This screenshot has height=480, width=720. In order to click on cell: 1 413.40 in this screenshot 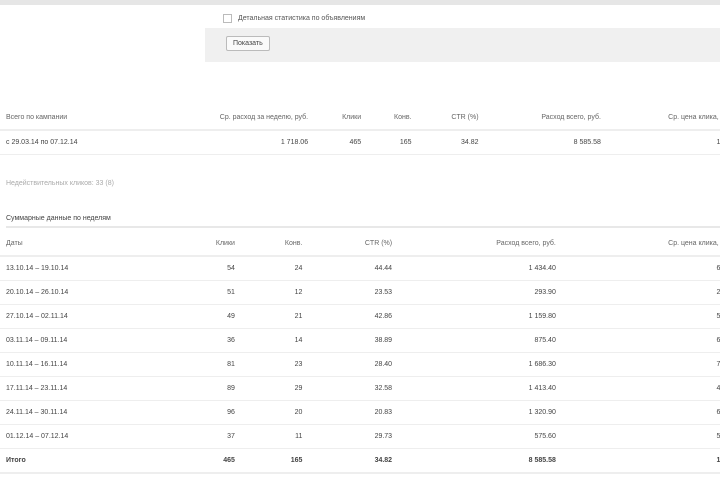, I will do `click(480, 388)`.